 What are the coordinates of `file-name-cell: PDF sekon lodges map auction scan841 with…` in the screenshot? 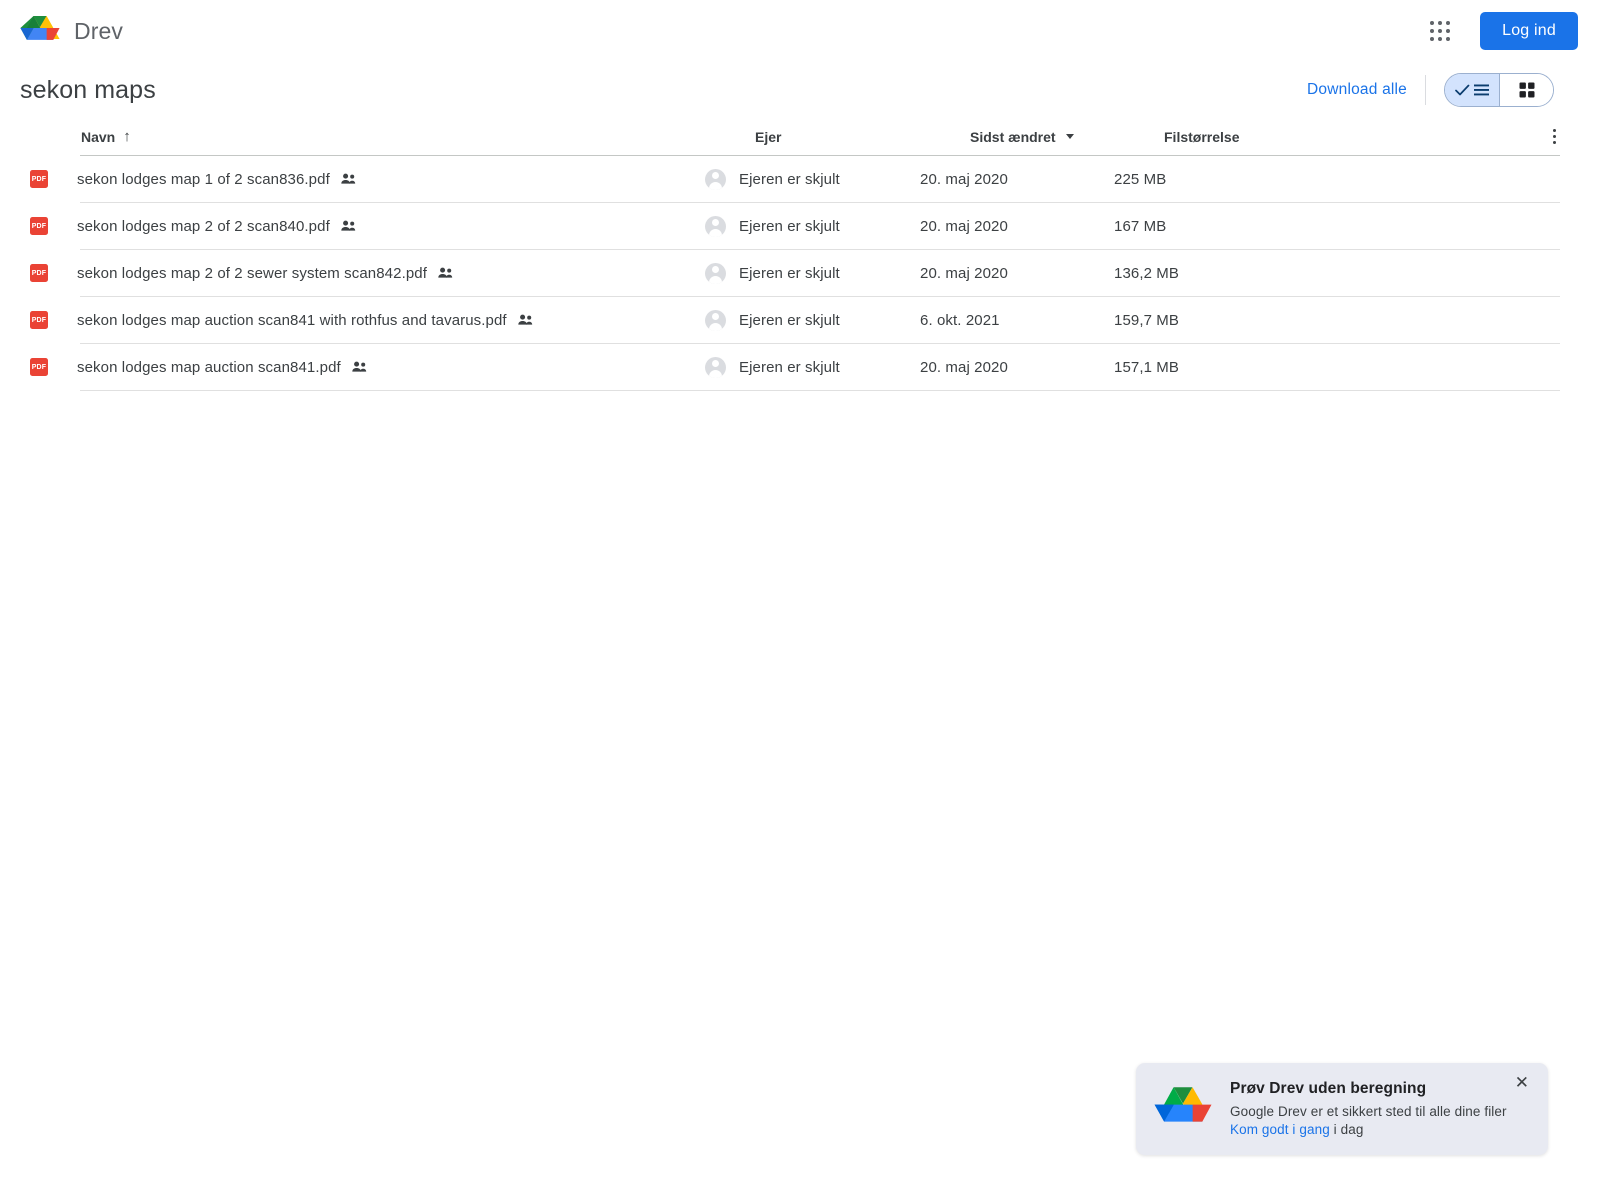 It's located at (367, 320).